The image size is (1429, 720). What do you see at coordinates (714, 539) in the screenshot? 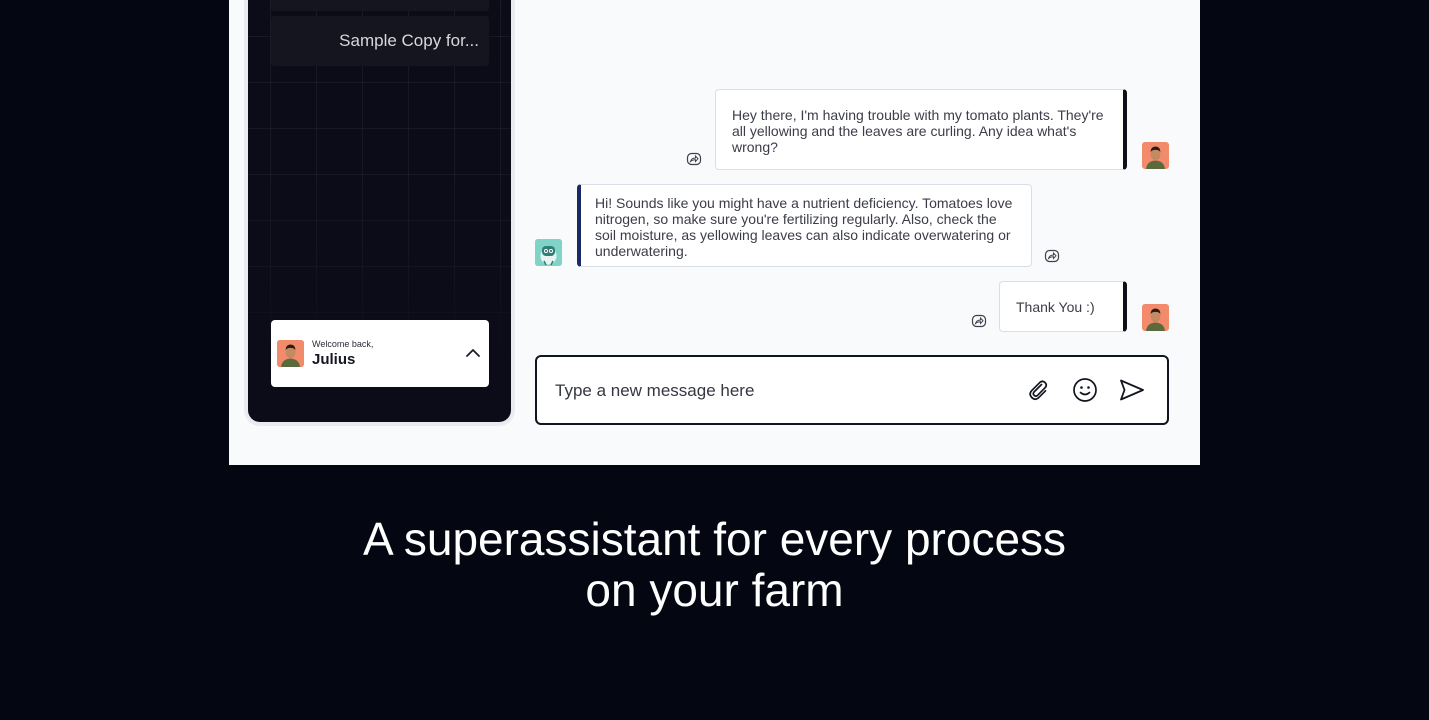
I see `headline-line-1: A superassistant for every process` at bounding box center [714, 539].